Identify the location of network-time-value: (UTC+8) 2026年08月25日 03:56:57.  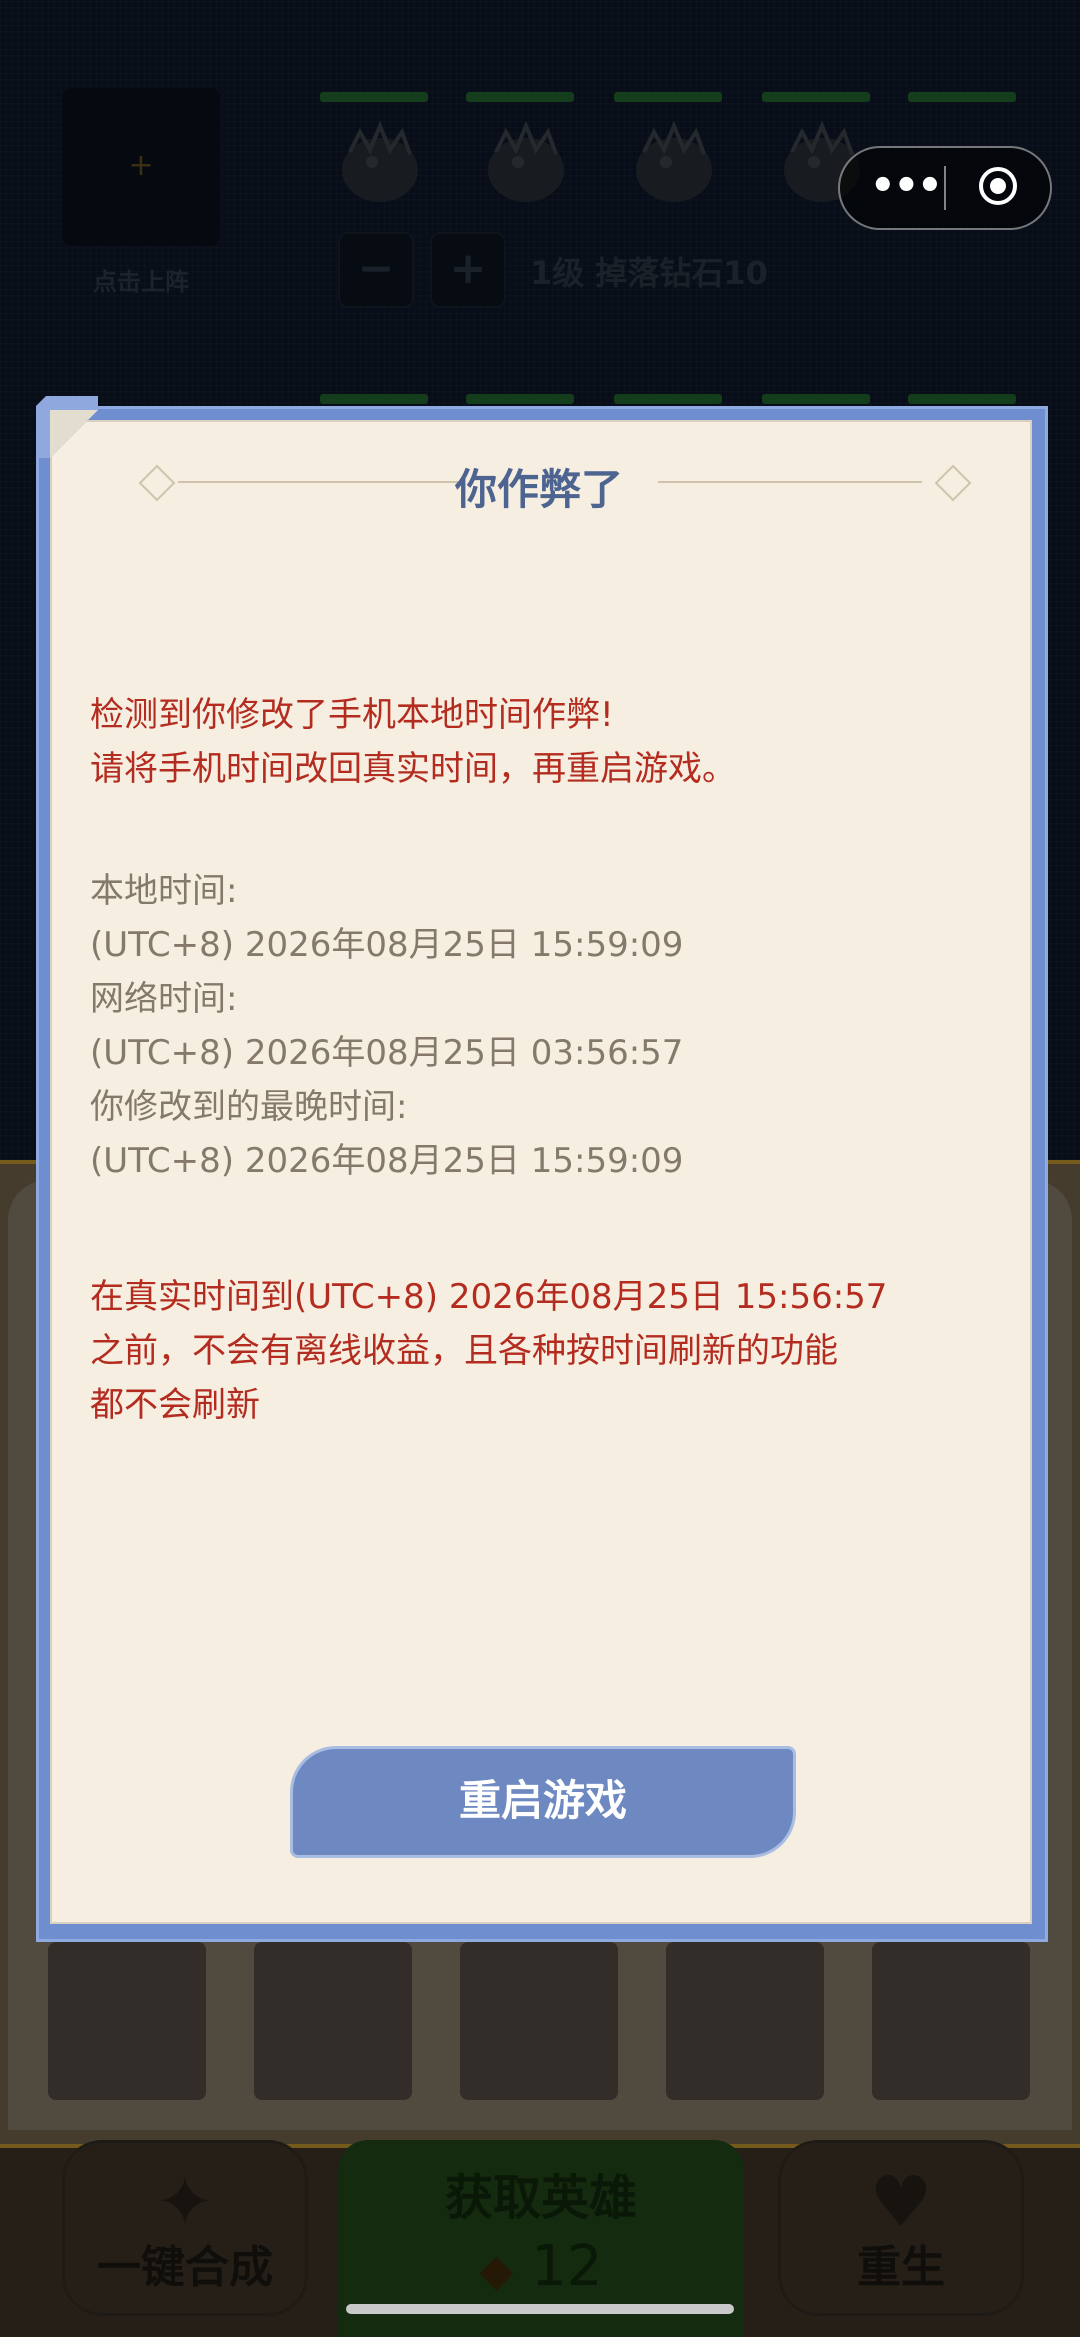
(387, 1053).